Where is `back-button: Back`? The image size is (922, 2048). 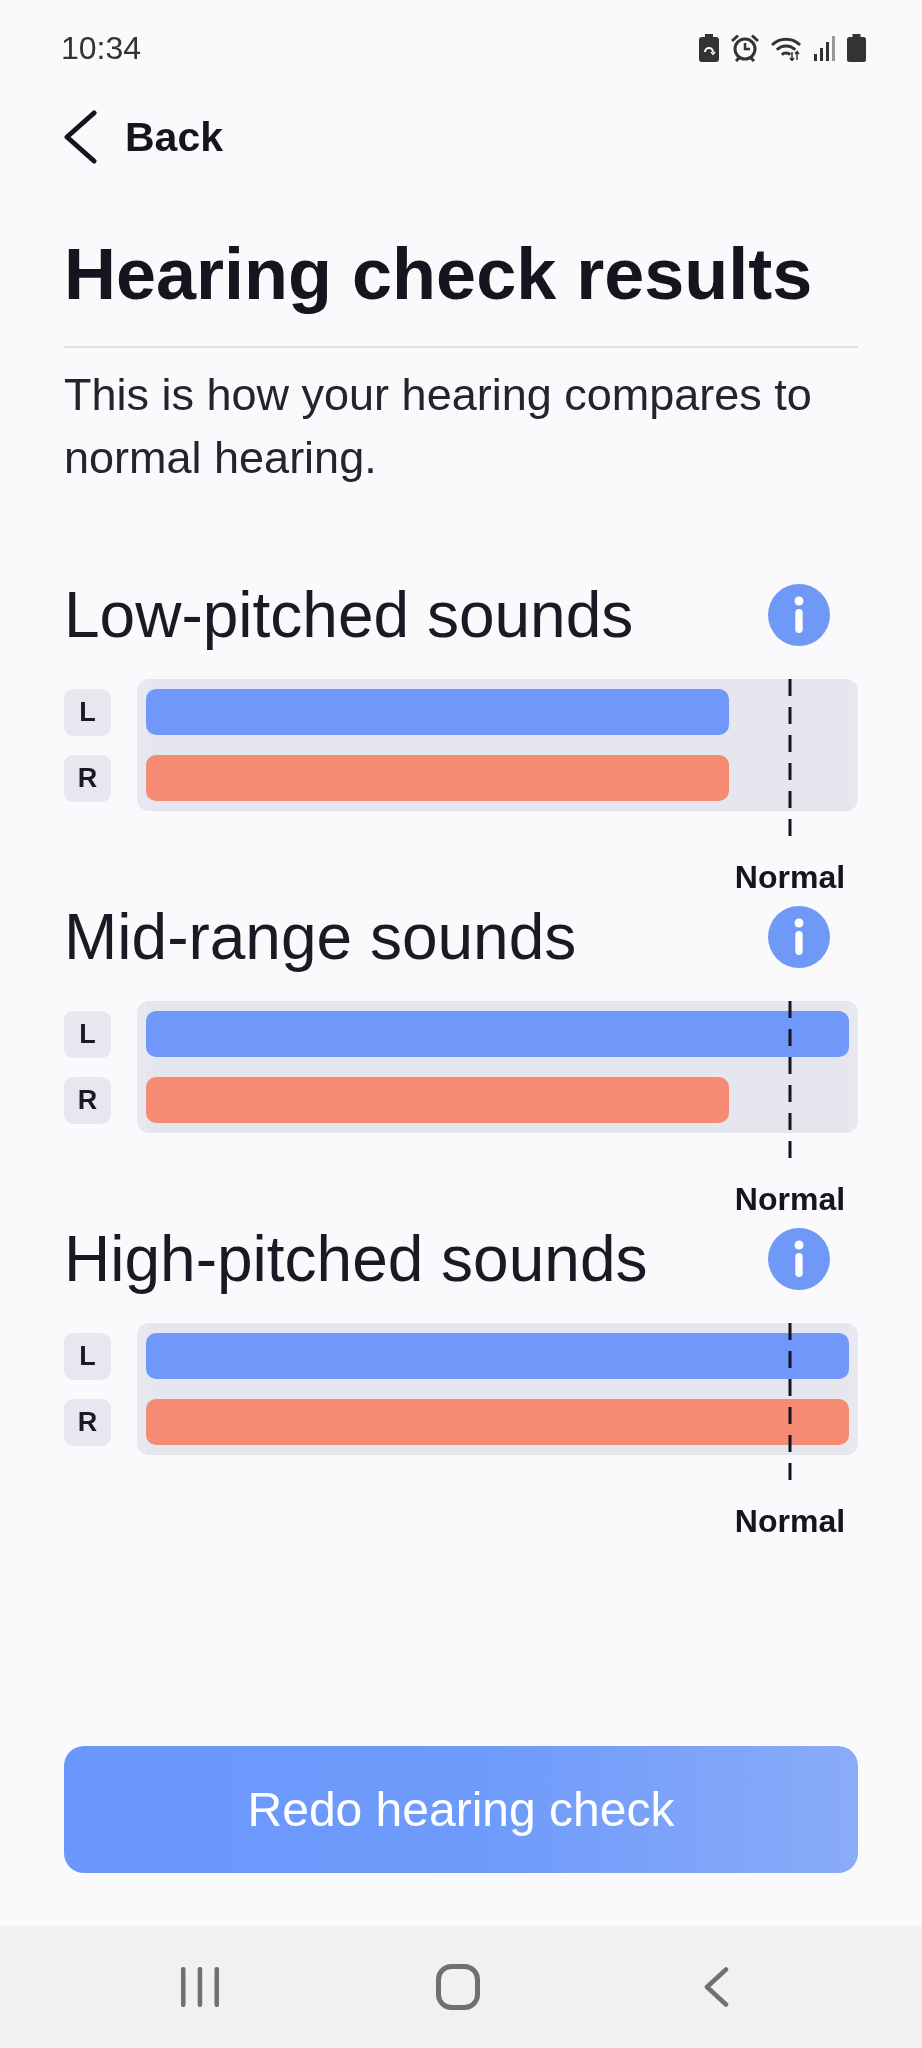
back-button: Back is located at coordinates (143, 137).